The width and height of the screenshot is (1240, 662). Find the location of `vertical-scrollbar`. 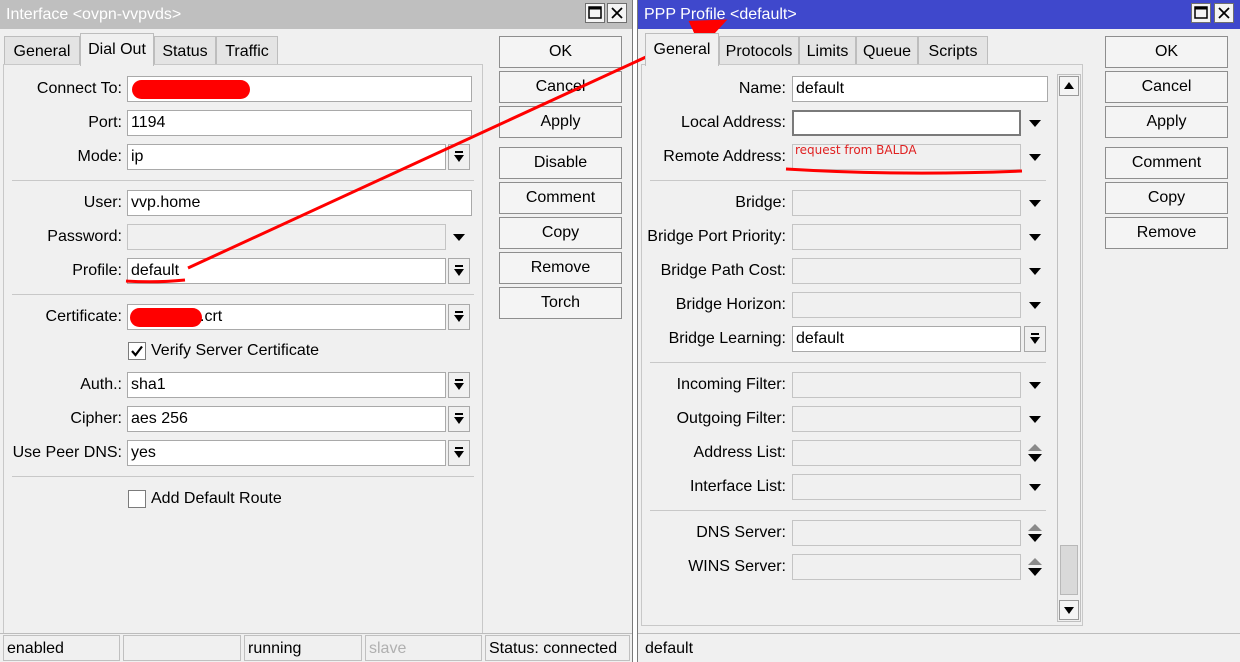

vertical-scrollbar is located at coordinates (1069, 348).